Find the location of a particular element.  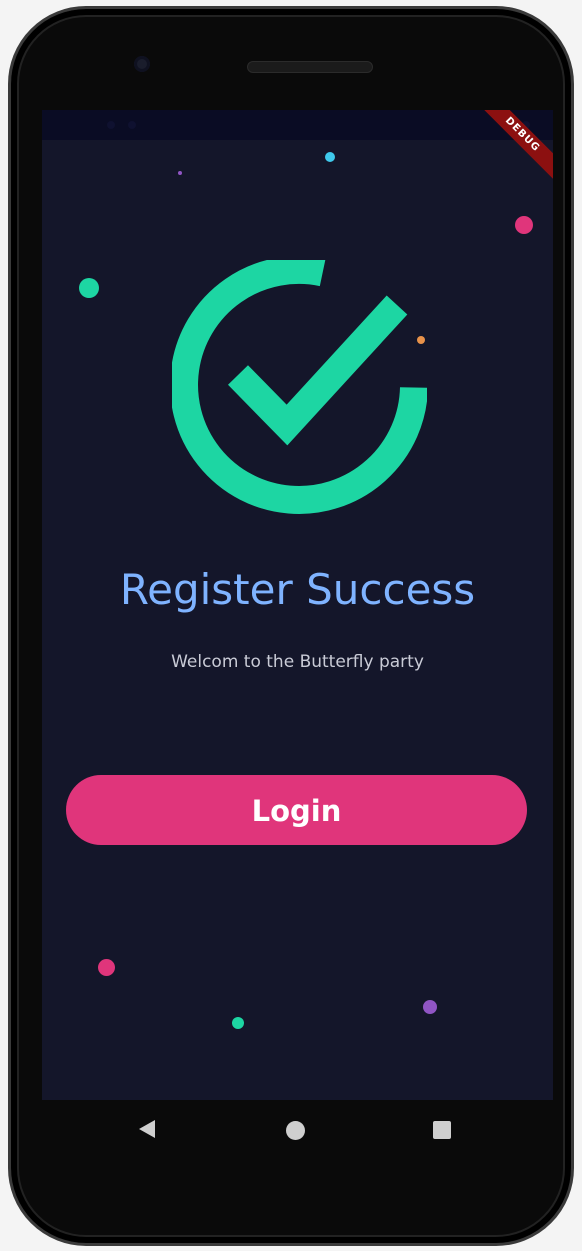

android-nav-bar is located at coordinates (297, 1132).